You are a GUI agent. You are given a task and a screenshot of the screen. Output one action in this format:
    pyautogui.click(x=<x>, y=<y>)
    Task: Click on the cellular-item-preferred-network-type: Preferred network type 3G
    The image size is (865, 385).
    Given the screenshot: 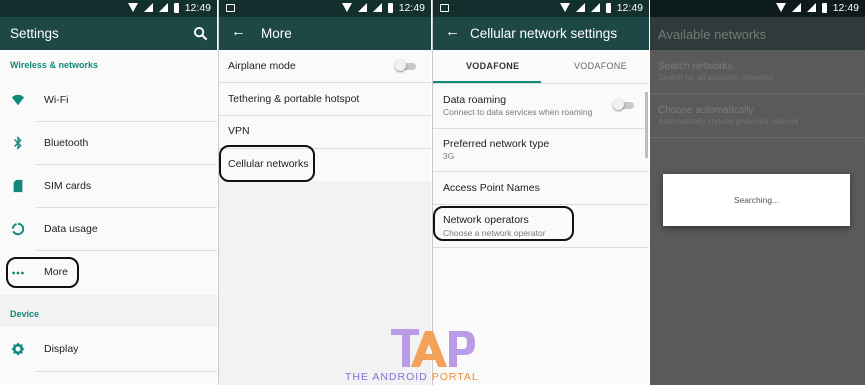 What is the action you would take?
    pyautogui.click(x=541, y=150)
    